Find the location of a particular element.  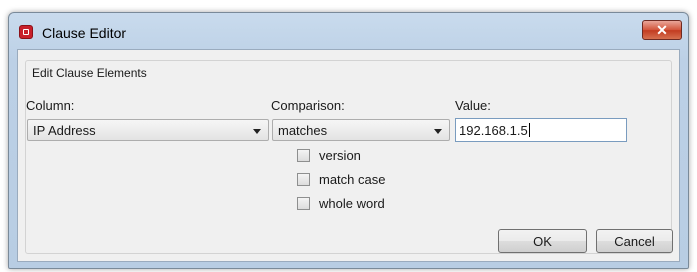

app-icon is located at coordinates (26, 32).